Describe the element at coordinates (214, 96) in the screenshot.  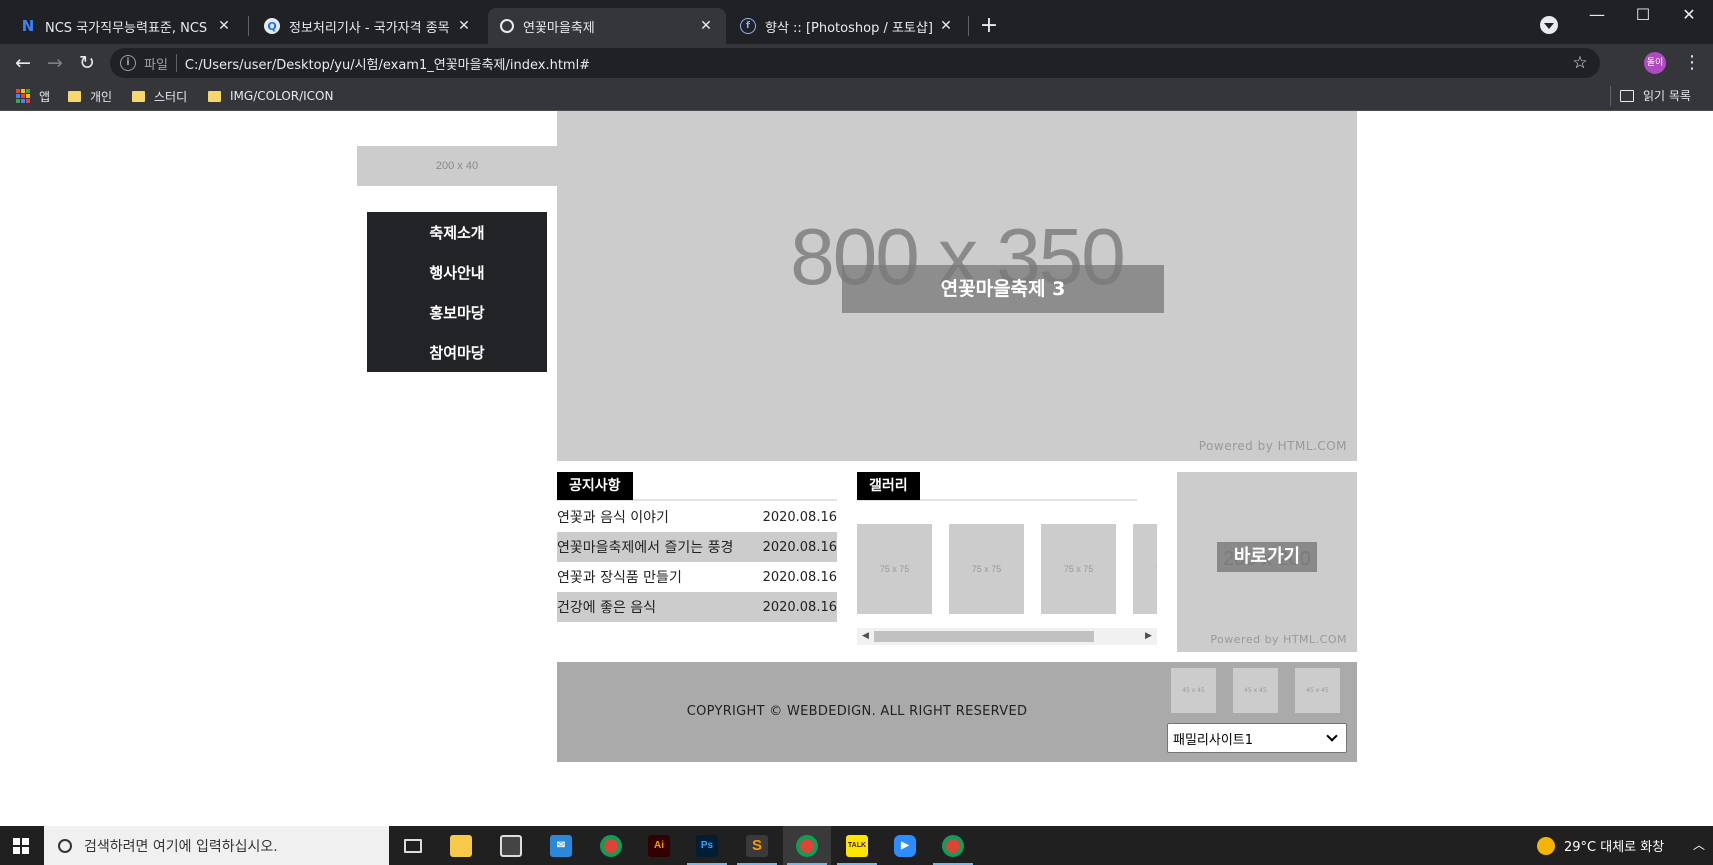
I see `folder-icon` at that location.